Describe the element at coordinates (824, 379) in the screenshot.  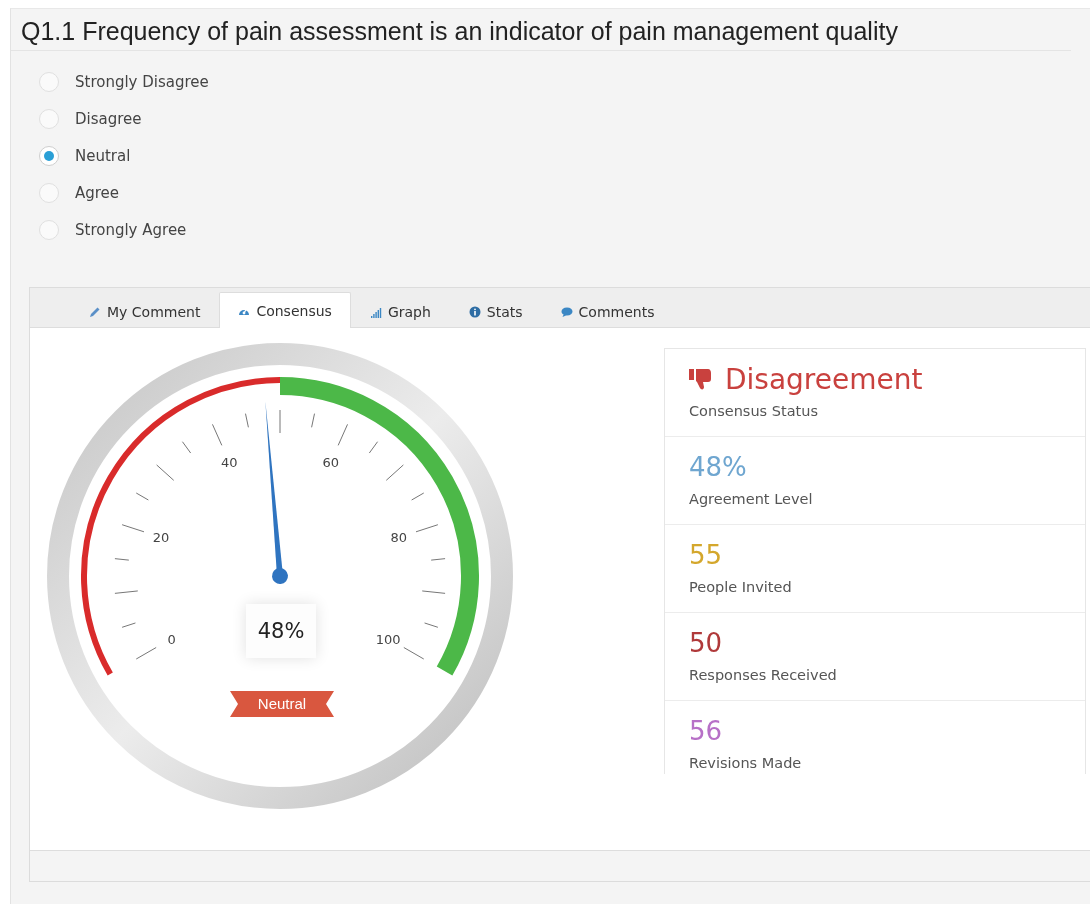
I see `status-value: Disagreement` at that location.